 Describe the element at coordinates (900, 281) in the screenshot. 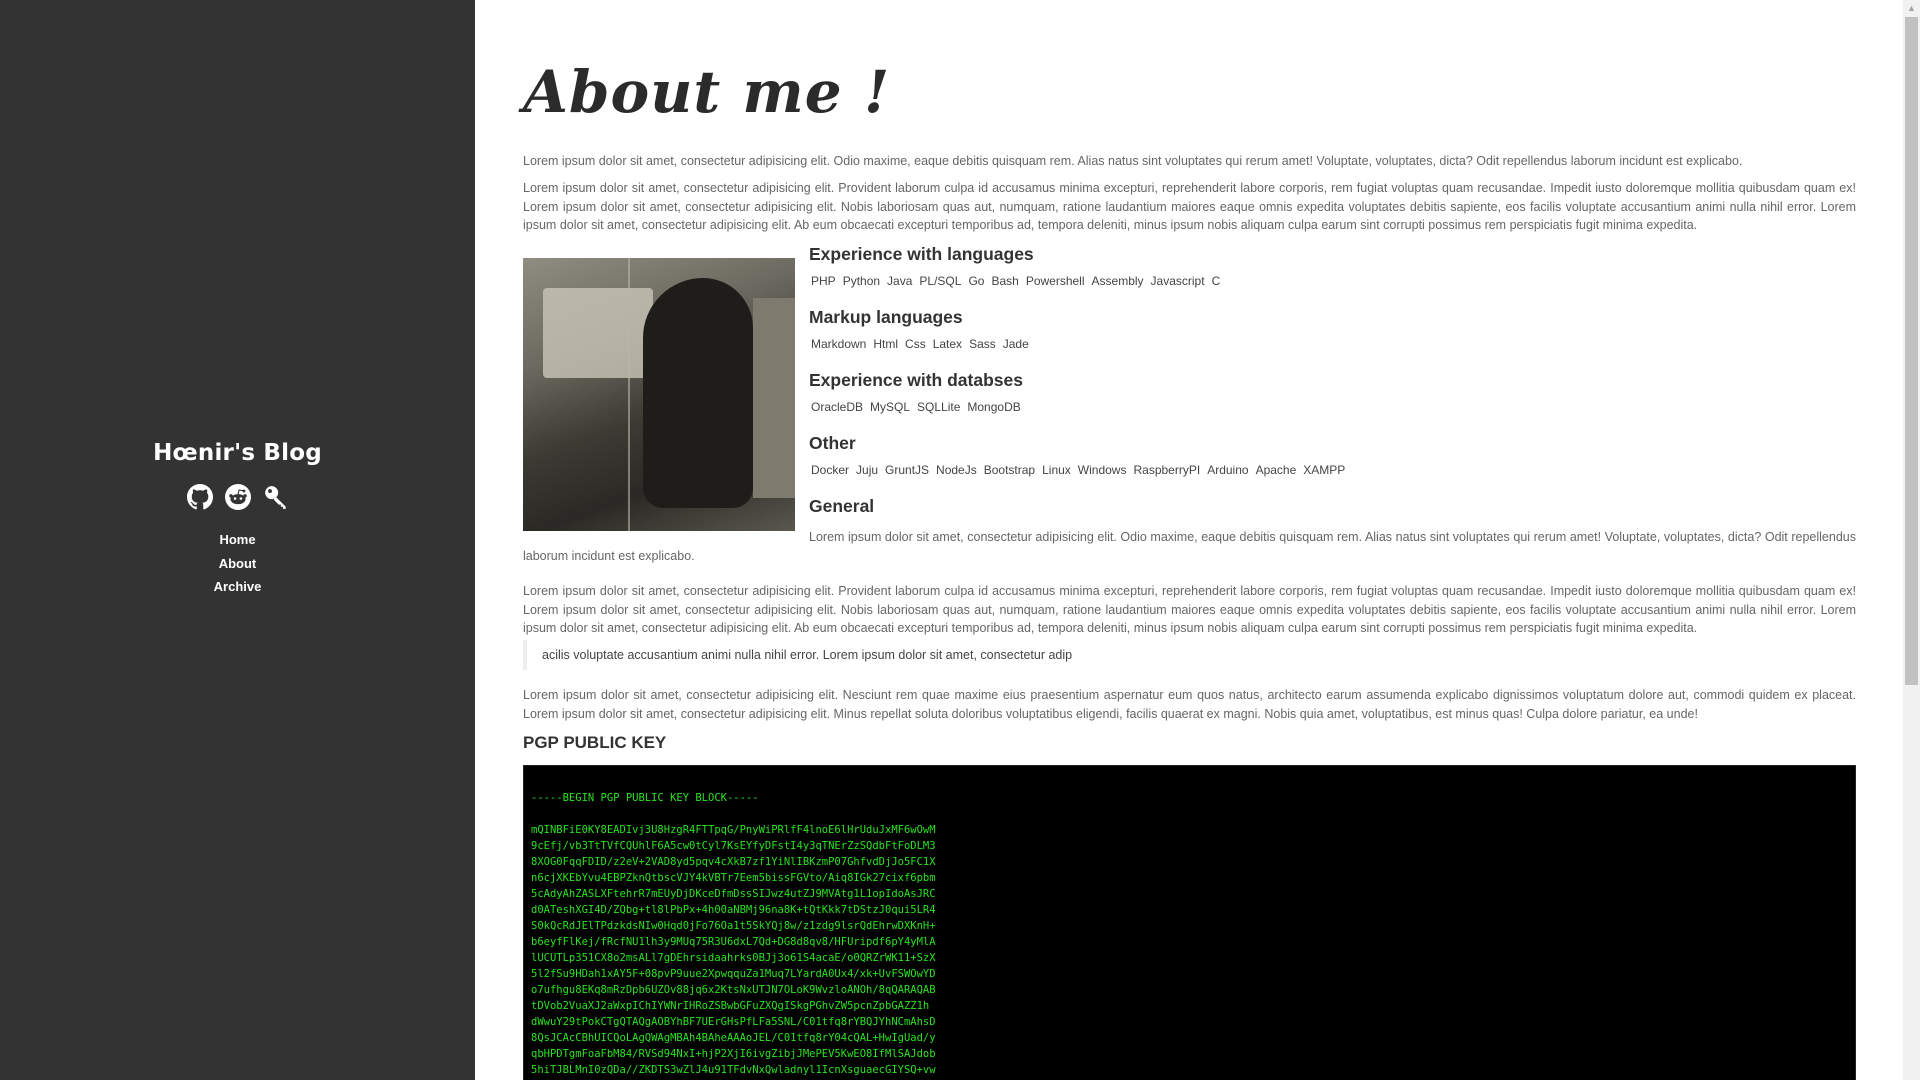

I see `tag: Java` at that location.